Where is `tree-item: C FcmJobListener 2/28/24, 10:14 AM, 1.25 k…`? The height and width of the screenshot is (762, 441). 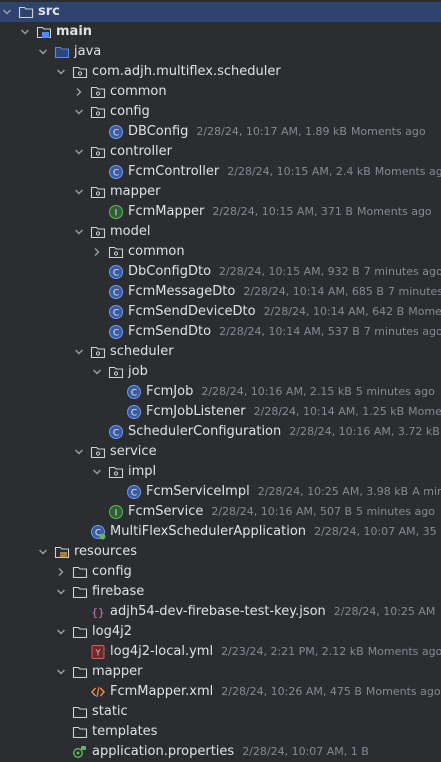 tree-item: C FcmJobListener 2/28/24, 10:14 AM, 1.25 k… is located at coordinates (220, 412).